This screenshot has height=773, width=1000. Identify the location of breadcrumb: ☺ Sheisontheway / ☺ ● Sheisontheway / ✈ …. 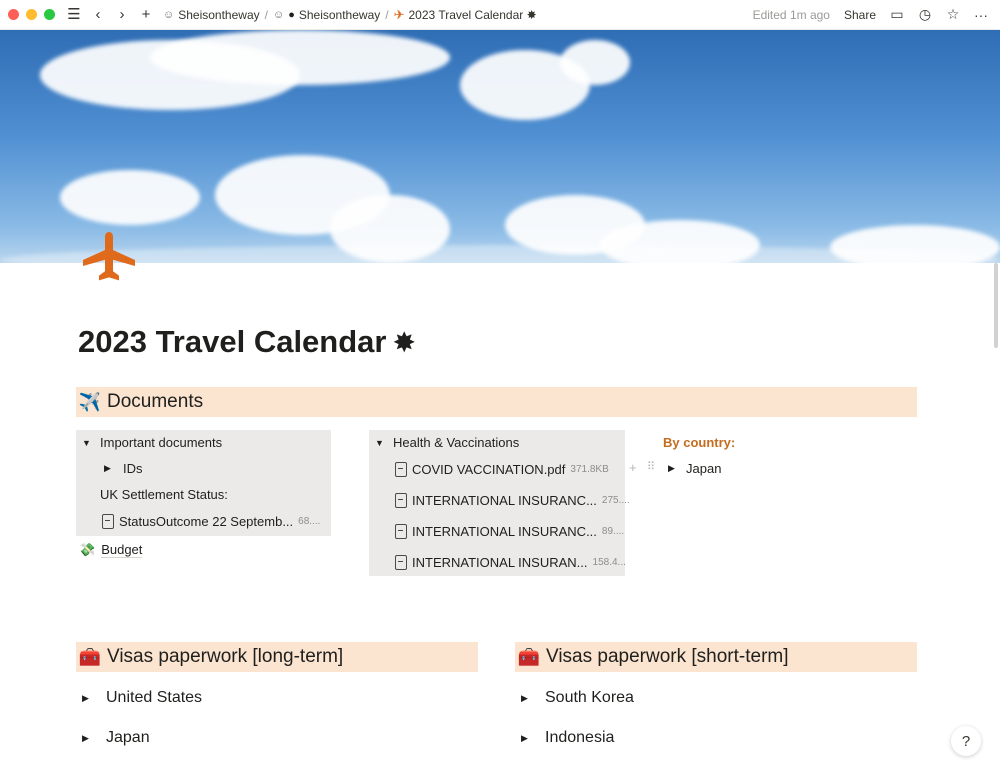
(350, 15).